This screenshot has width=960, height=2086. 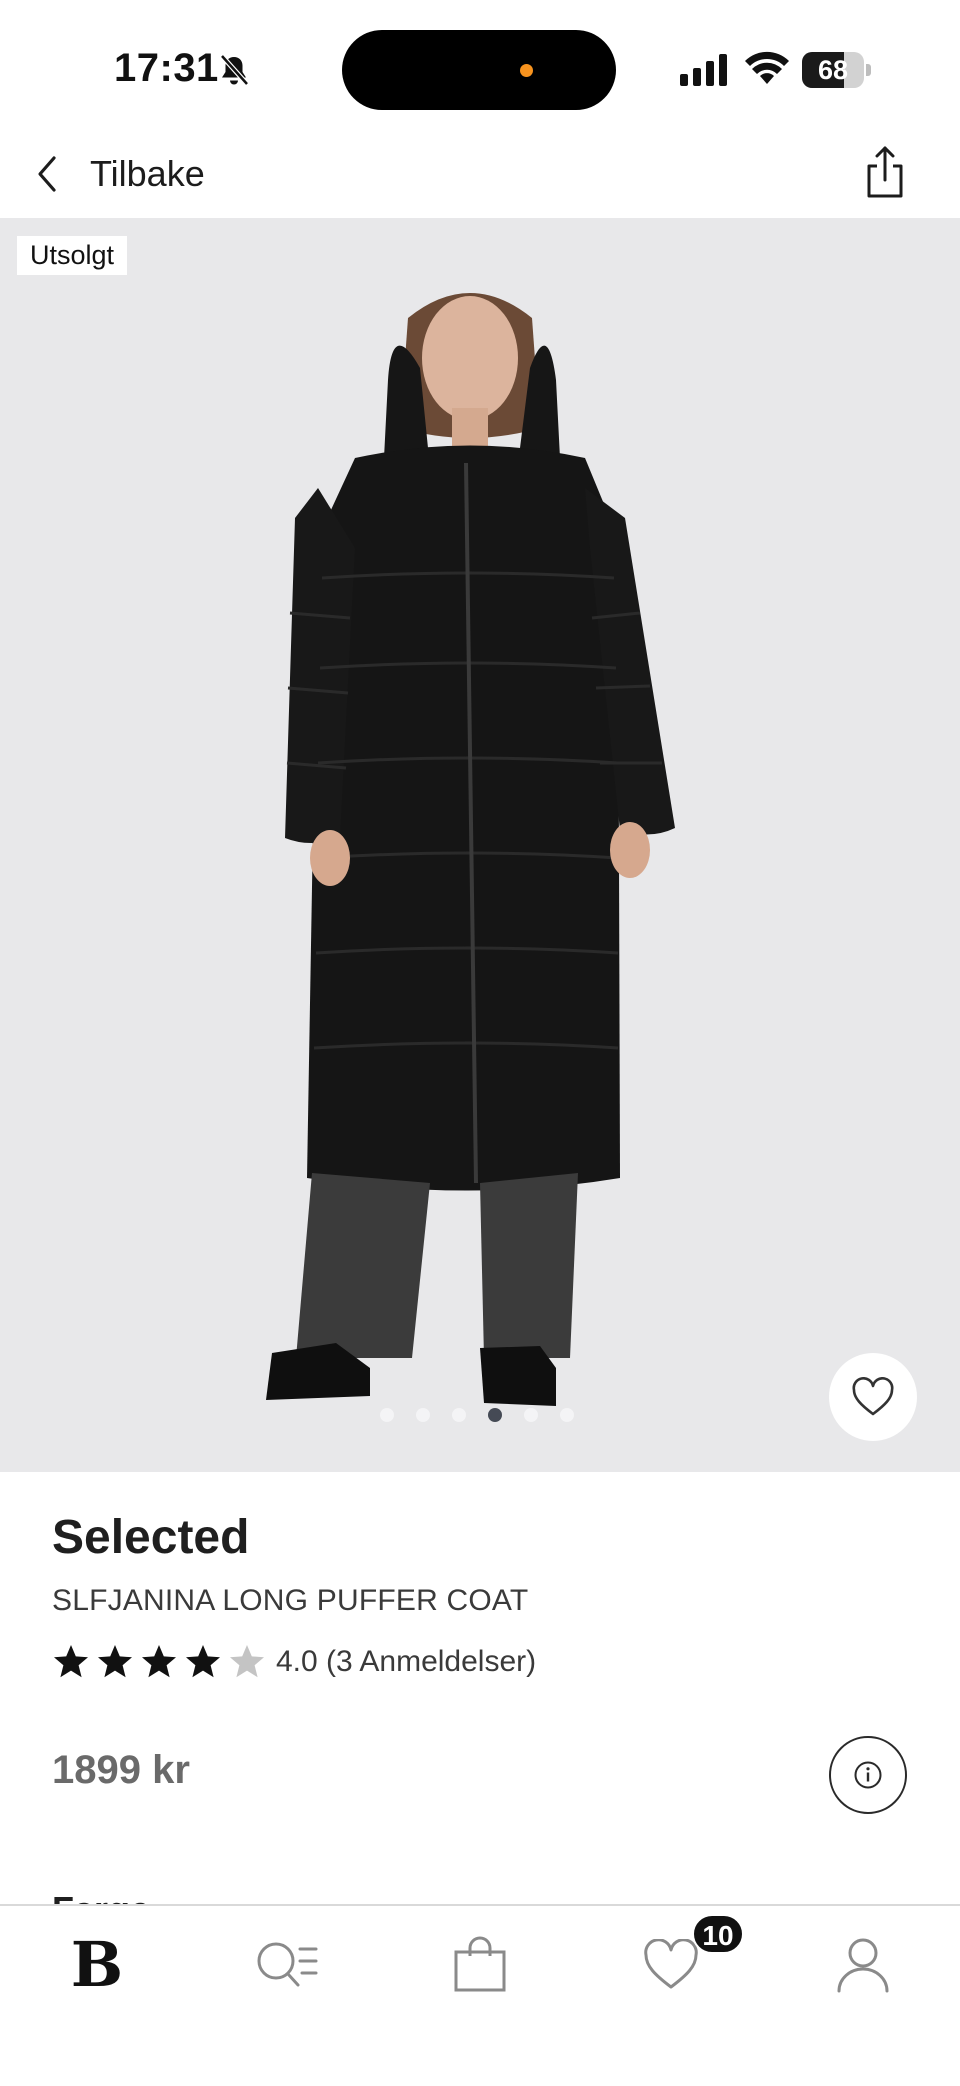 I want to click on person-icon, so click(x=863, y=1965).